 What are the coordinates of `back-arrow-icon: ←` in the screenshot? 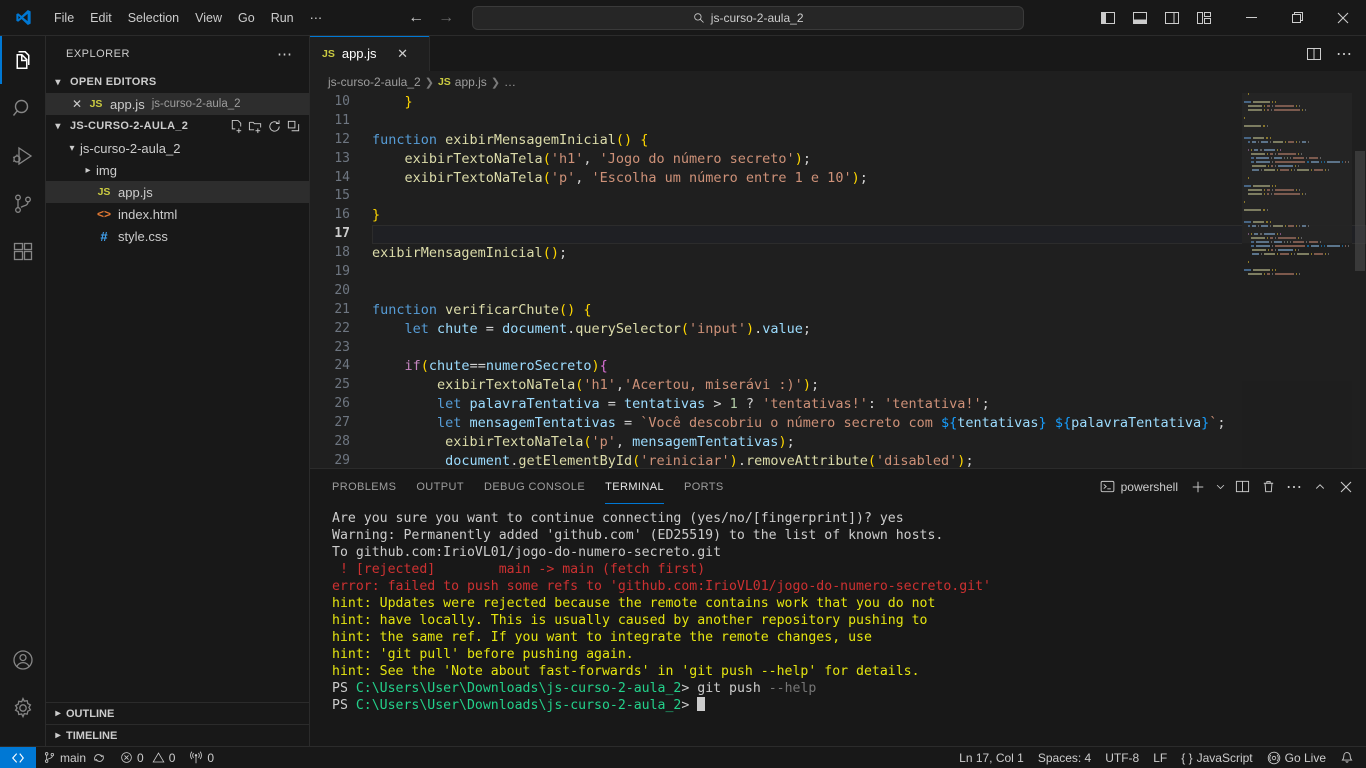 It's located at (416, 17).